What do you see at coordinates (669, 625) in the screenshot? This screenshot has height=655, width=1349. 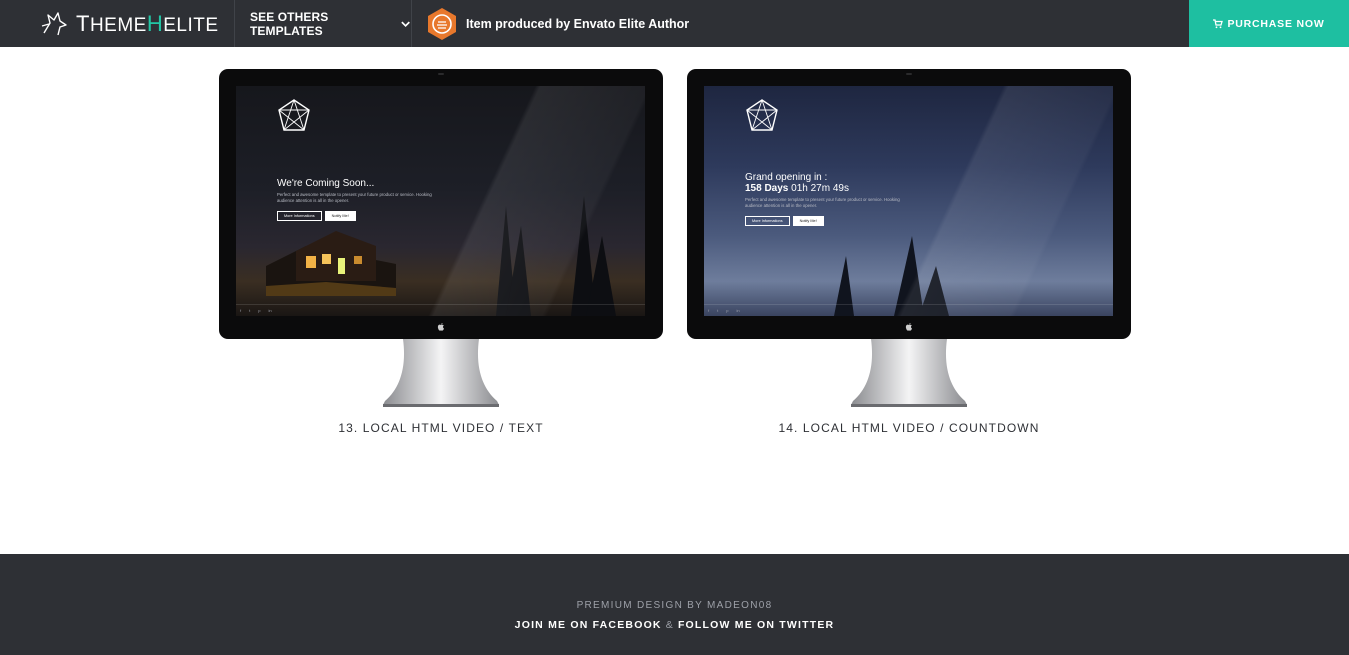 I see `footer-ampersand: &` at bounding box center [669, 625].